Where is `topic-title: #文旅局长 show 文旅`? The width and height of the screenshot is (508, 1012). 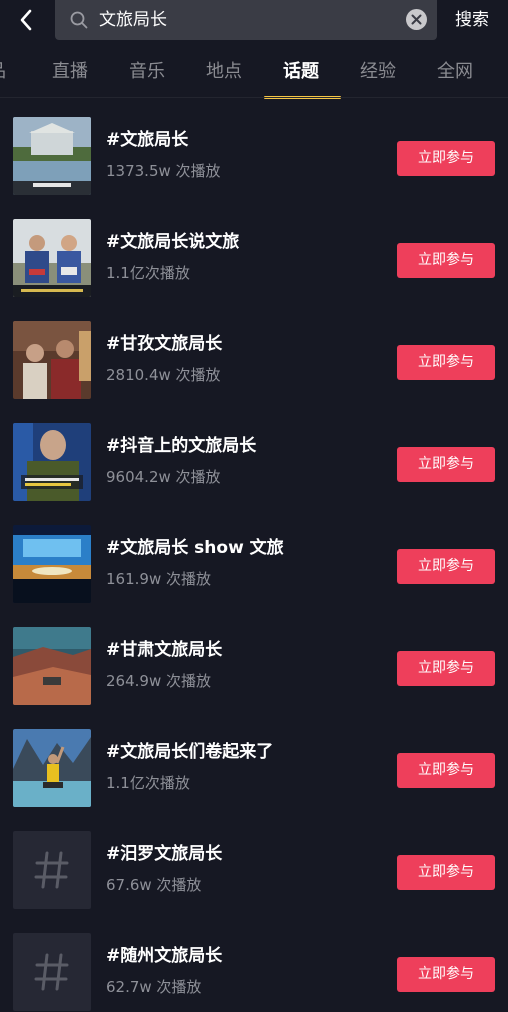
topic-title: #文旅局长 show 文旅 is located at coordinates (195, 548).